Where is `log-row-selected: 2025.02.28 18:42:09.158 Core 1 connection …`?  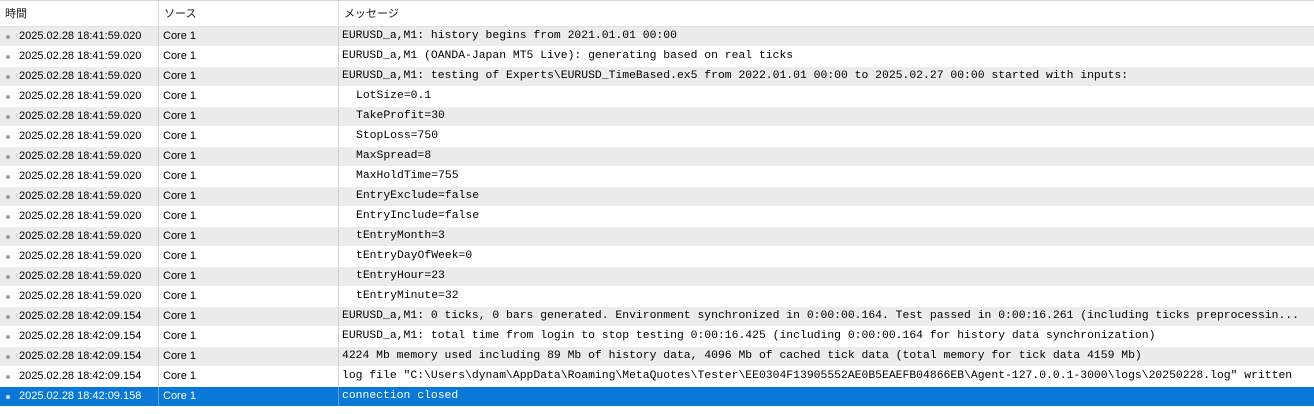 log-row-selected: 2025.02.28 18:42:09.158 Core 1 connection … is located at coordinates (657, 397).